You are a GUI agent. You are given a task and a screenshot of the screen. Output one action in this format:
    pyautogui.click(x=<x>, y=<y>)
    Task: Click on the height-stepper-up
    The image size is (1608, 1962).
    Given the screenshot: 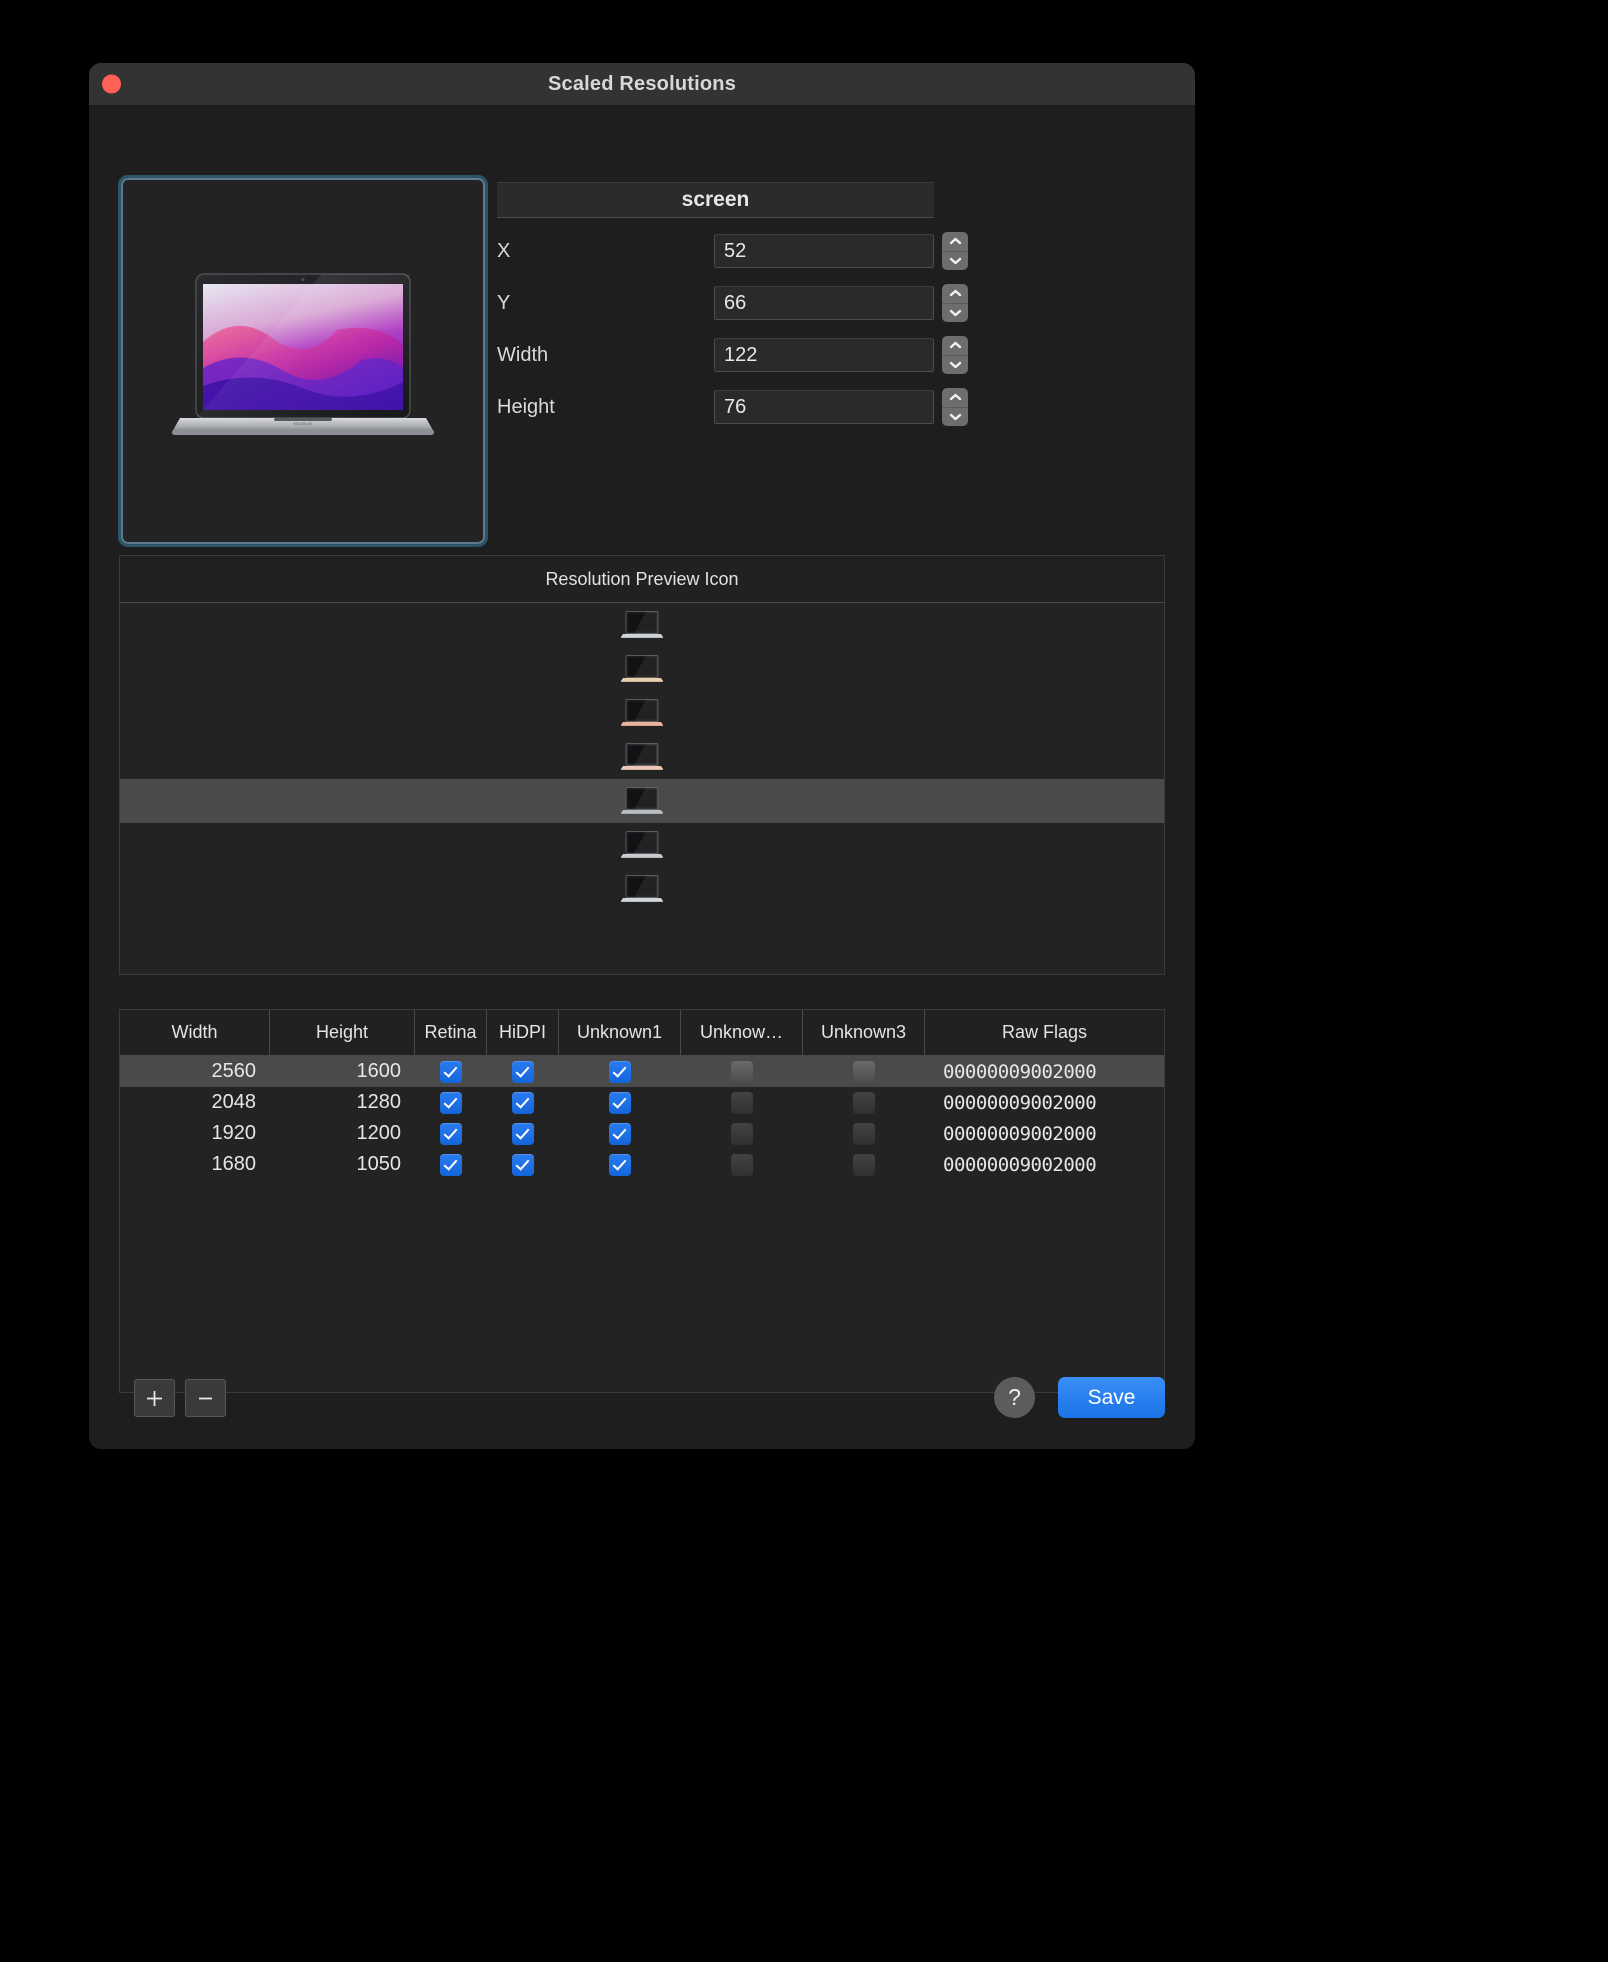 What is the action you would take?
    pyautogui.click(x=955, y=398)
    